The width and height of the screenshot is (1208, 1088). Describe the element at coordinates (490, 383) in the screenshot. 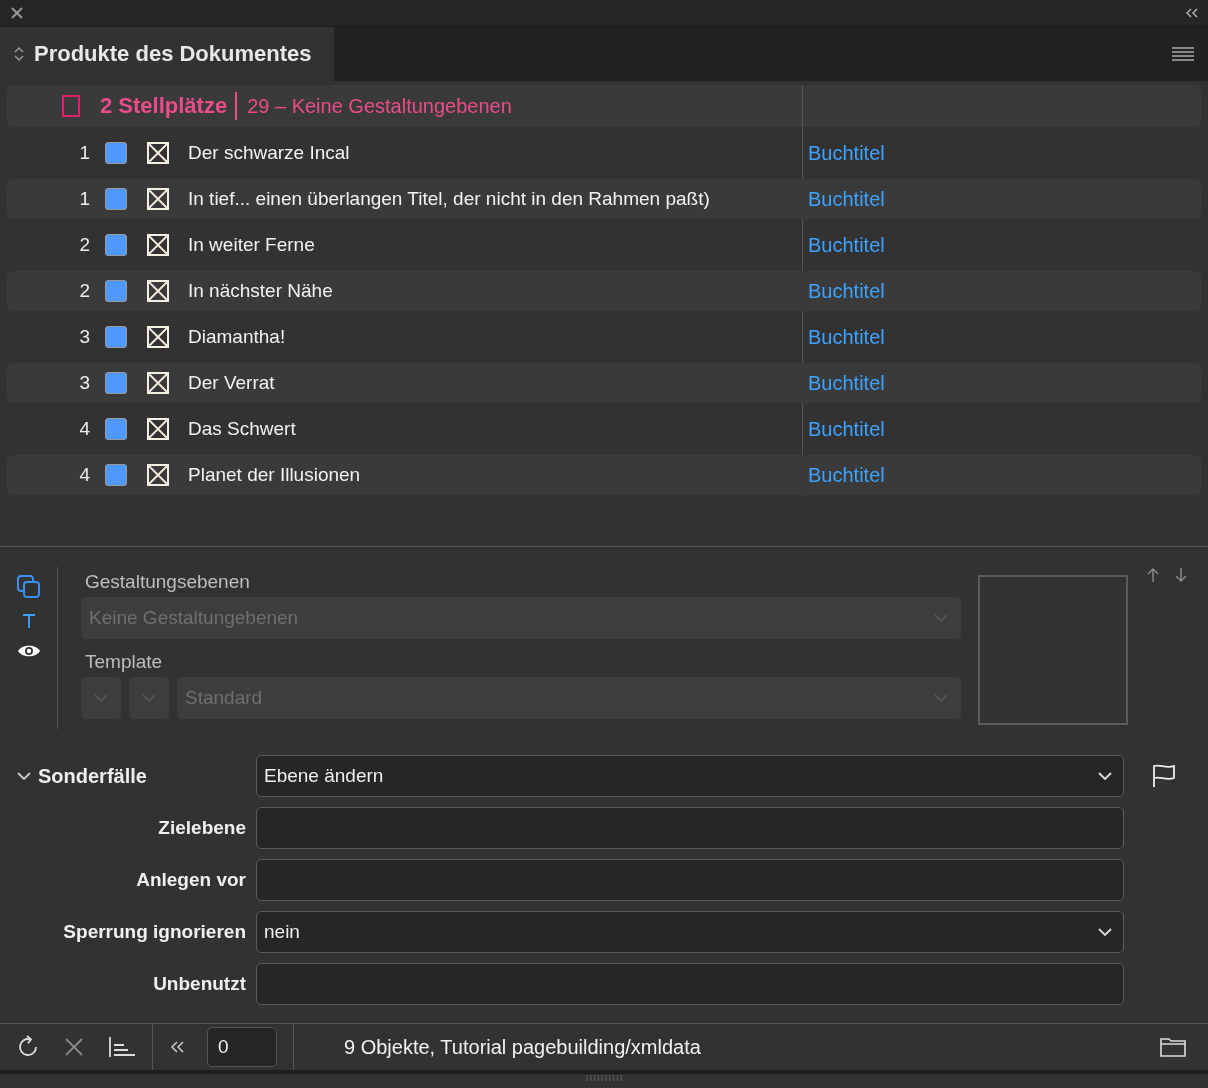

I see `product-title: Der Verrat` at that location.